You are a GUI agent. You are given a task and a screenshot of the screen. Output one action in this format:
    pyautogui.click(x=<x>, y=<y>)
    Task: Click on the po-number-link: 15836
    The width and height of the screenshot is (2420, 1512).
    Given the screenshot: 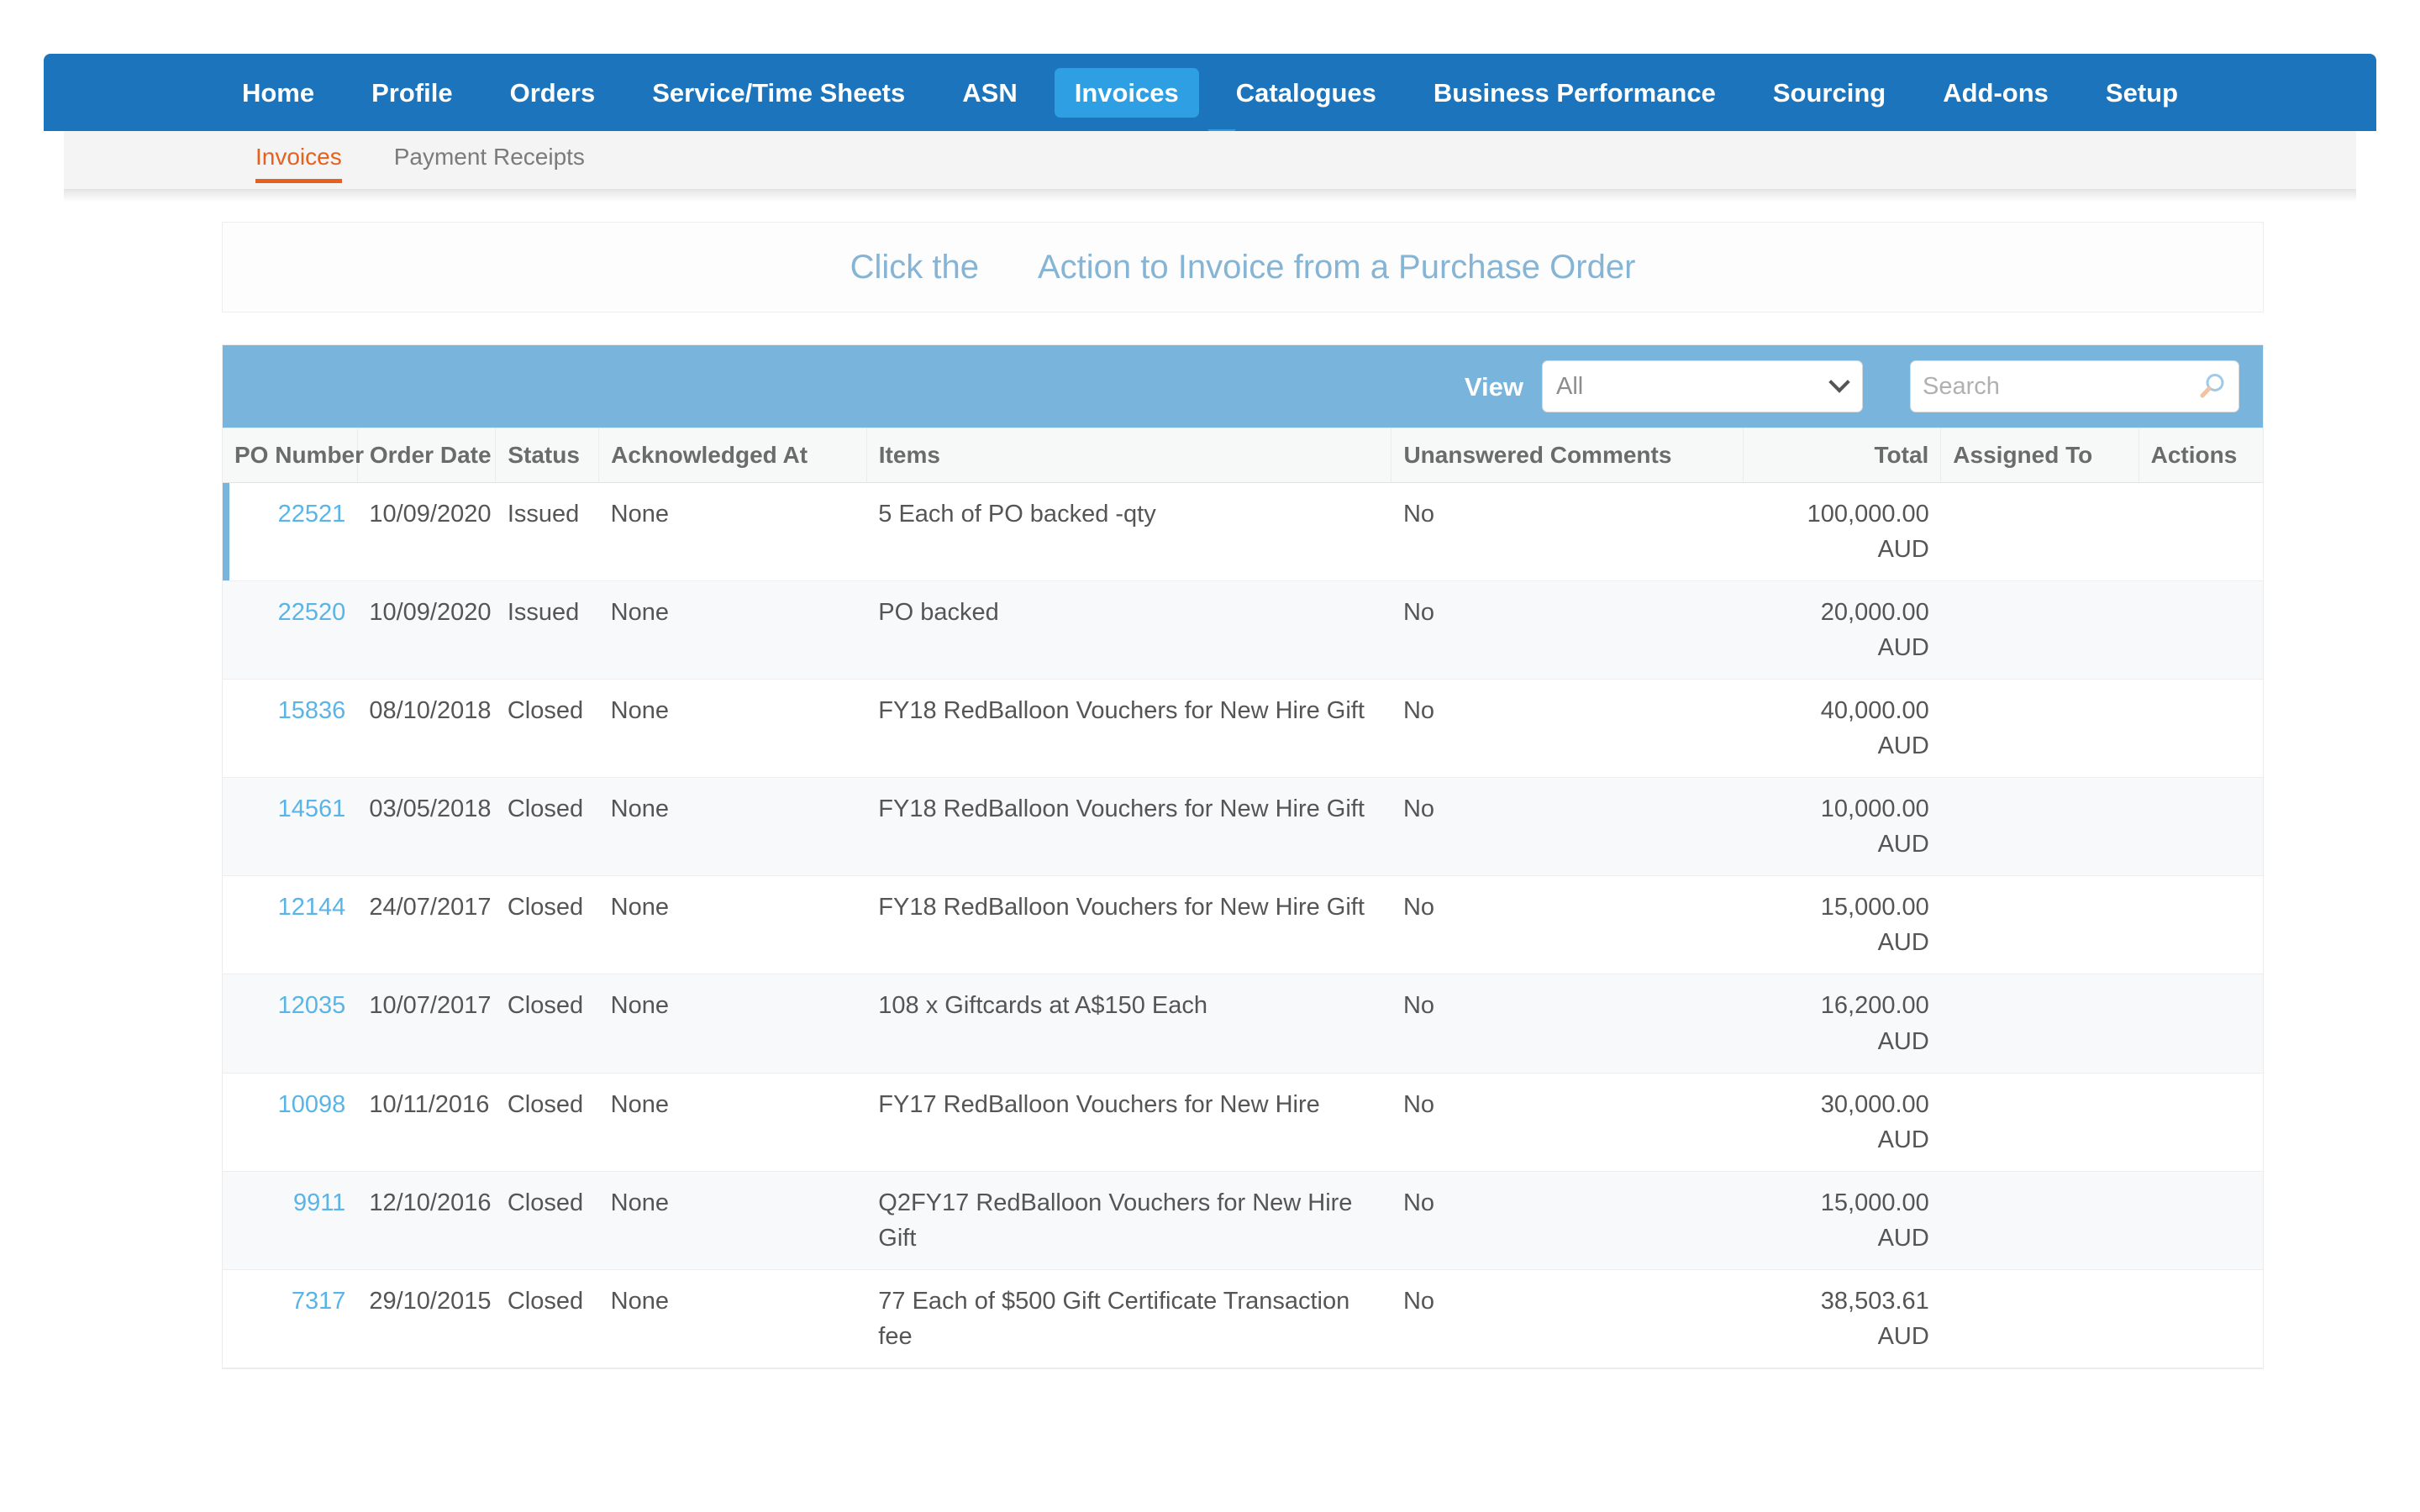 What is the action you would take?
    pyautogui.click(x=312, y=710)
    